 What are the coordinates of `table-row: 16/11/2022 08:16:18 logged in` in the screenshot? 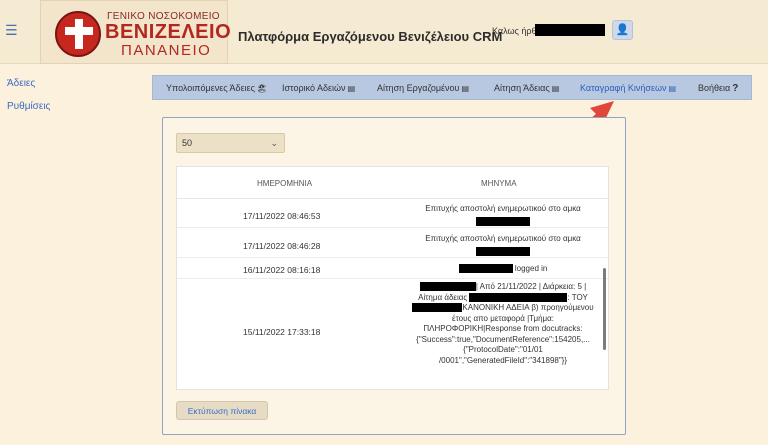 It's located at (392, 268).